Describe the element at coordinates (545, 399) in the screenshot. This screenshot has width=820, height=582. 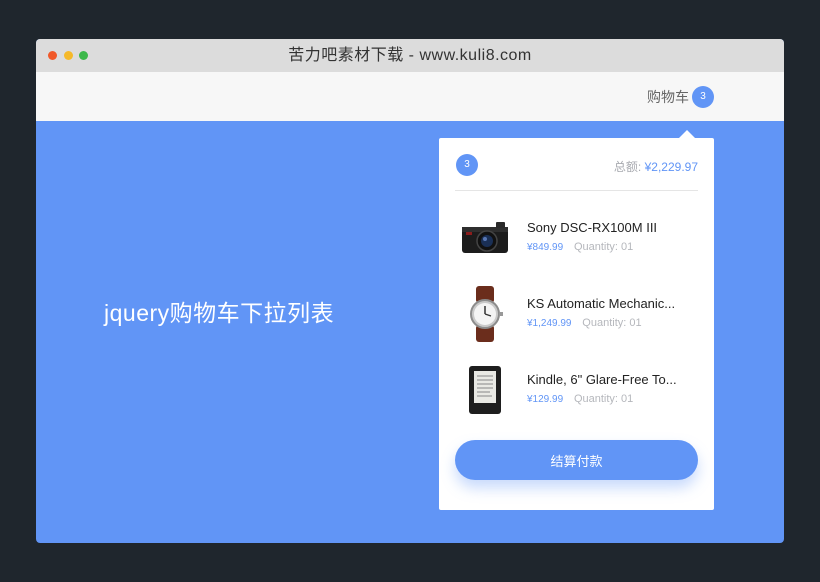
I see `item-price: ¥129.99` at that location.